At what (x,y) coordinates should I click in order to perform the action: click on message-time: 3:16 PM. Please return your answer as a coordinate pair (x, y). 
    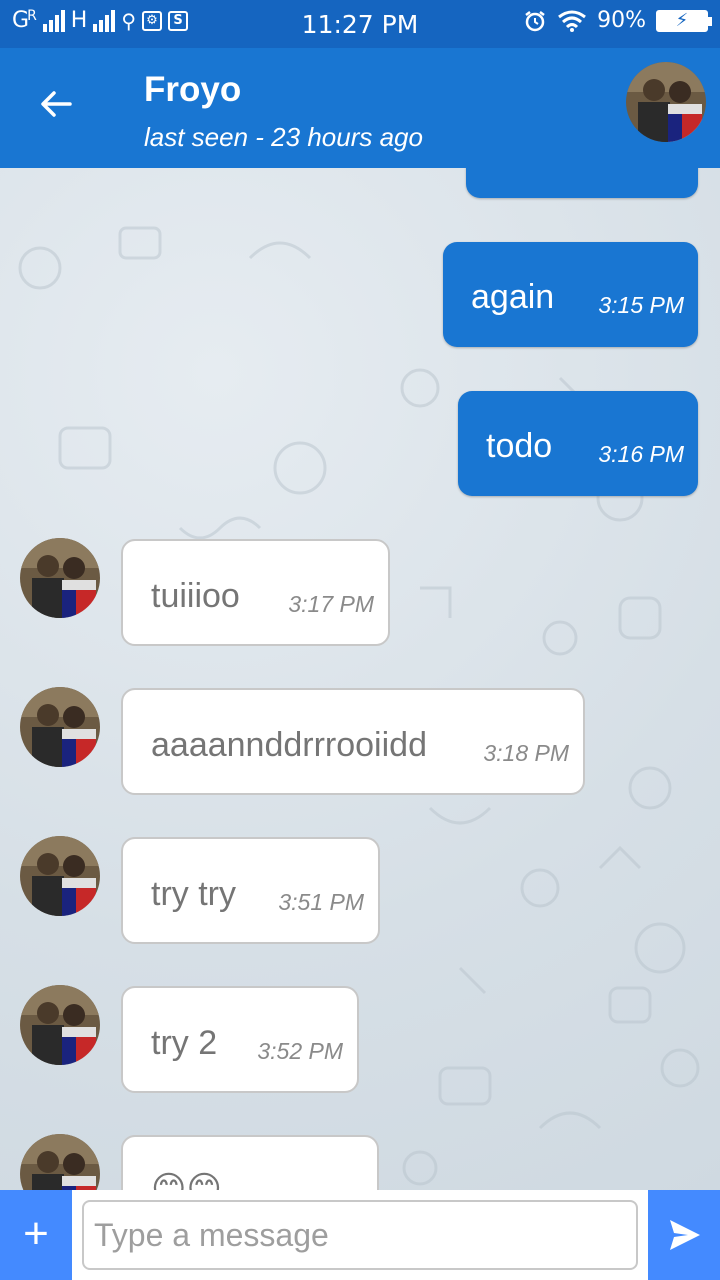
    Looking at the image, I should click on (641, 454).